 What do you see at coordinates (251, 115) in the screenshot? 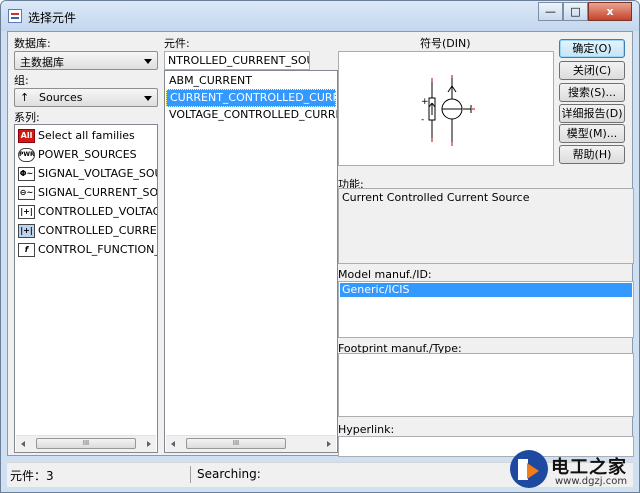
I see `component-item: VOLTAGE_CONTROLLED_CURRENT_S` at bounding box center [251, 115].